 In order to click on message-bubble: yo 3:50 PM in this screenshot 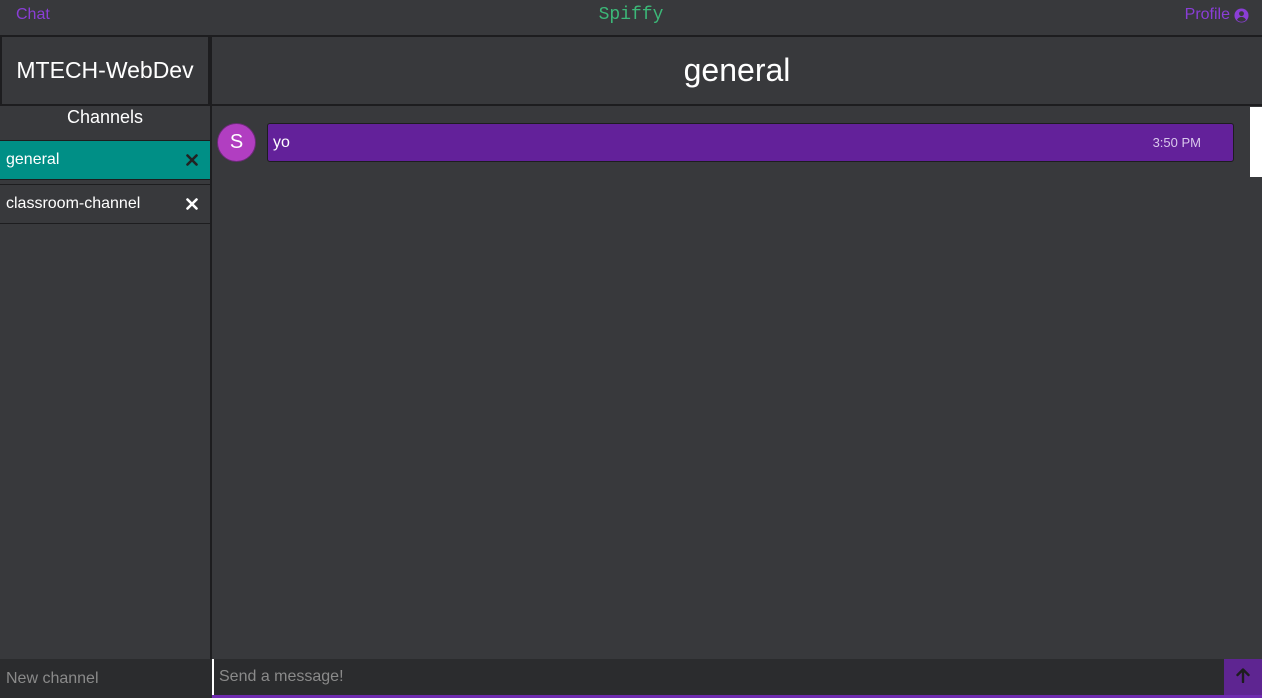, I will do `click(750, 142)`.